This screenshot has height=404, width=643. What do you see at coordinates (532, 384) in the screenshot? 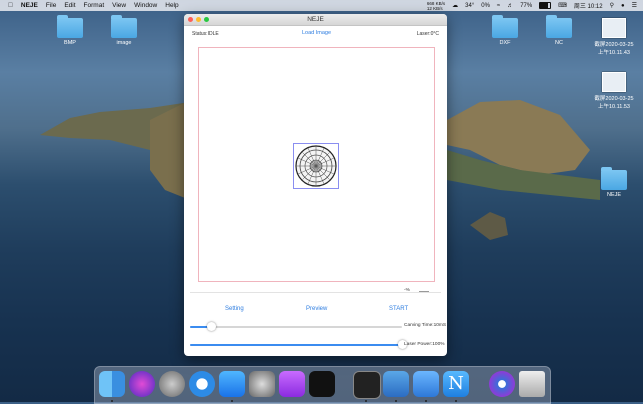
I see `dock-trash-icon` at bounding box center [532, 384].